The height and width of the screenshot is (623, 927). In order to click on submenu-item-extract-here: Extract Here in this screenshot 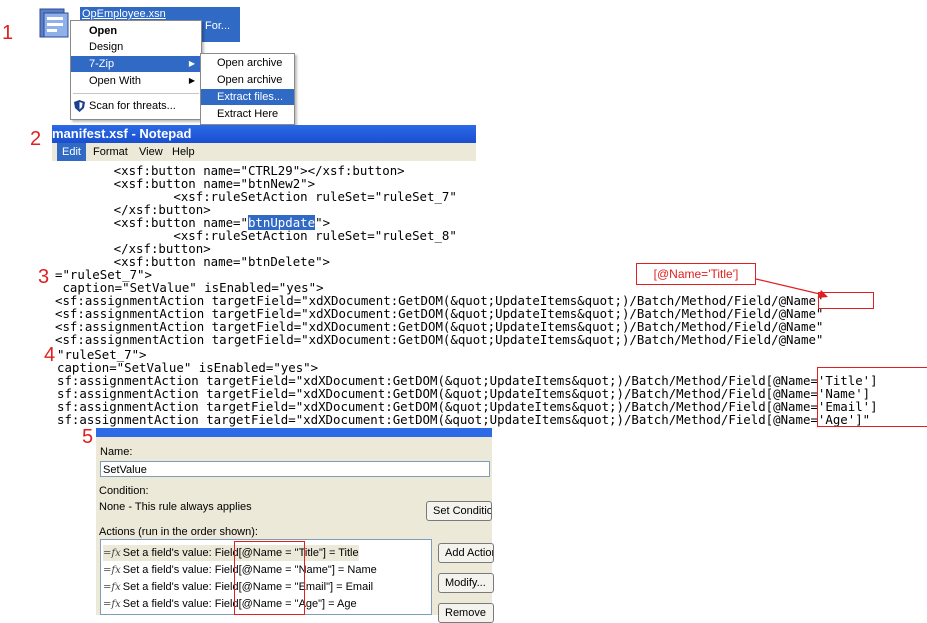, I will do `click(247, 114)`.